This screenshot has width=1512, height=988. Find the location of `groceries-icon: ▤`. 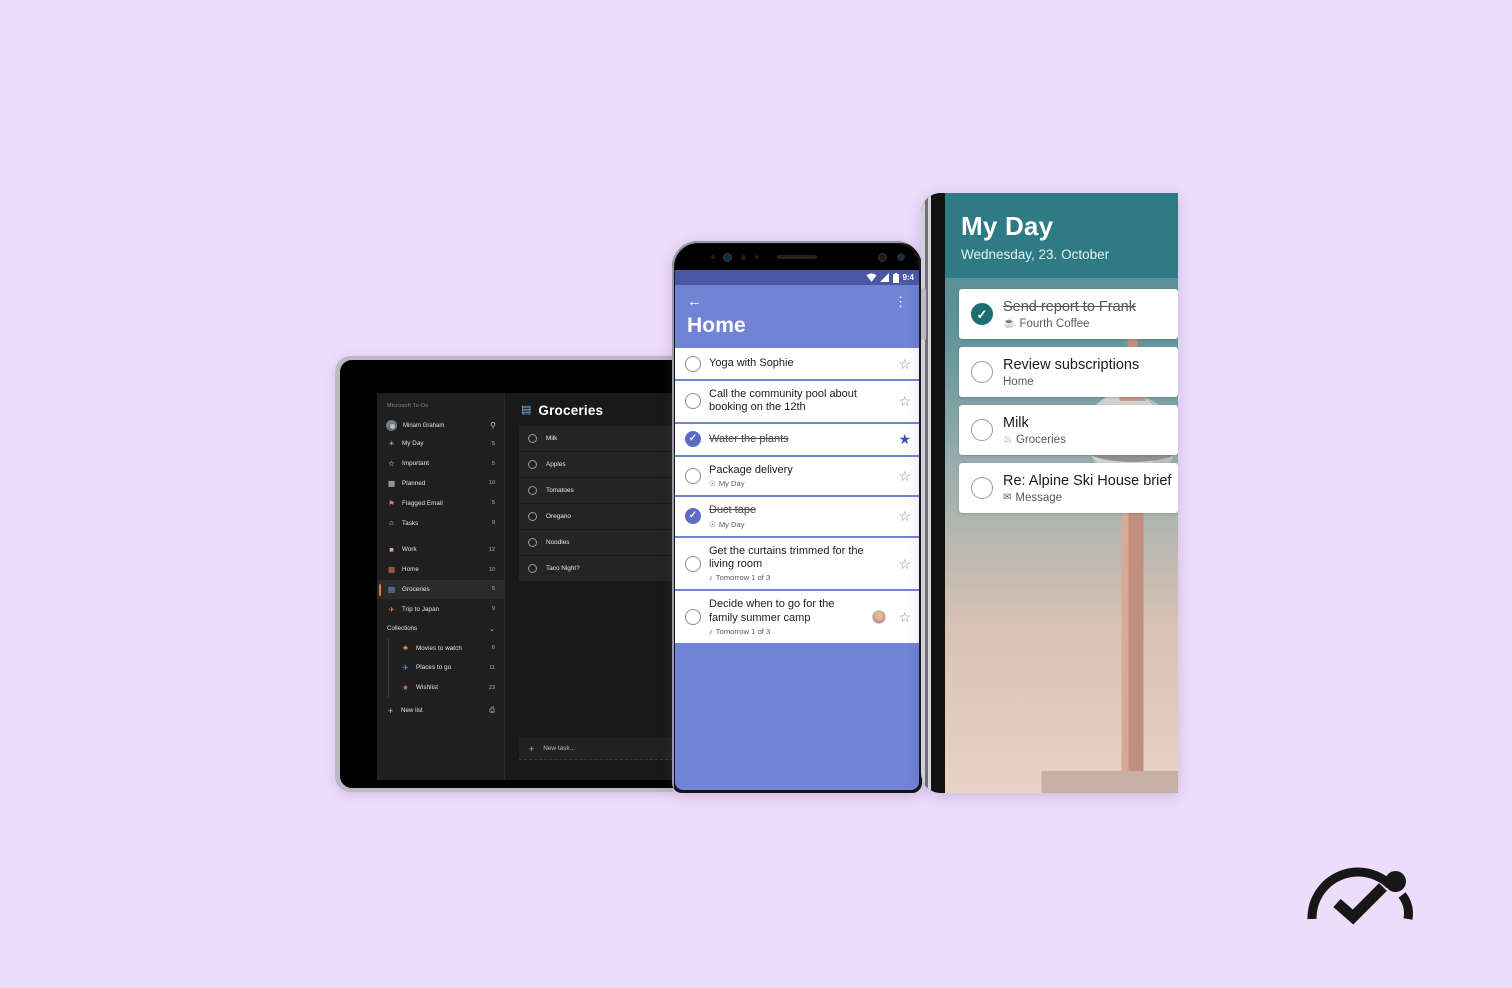

groceries-icon: ▤ is located at coordinates (526, 410).